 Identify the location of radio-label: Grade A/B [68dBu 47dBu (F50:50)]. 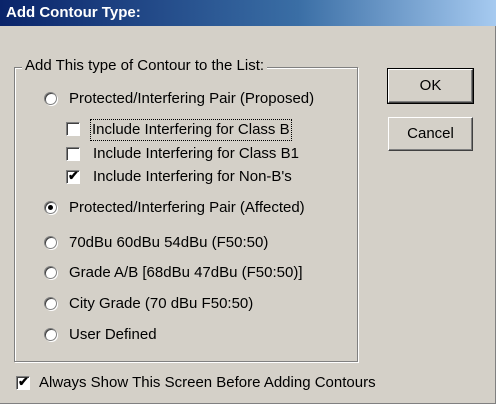
(186, 272).